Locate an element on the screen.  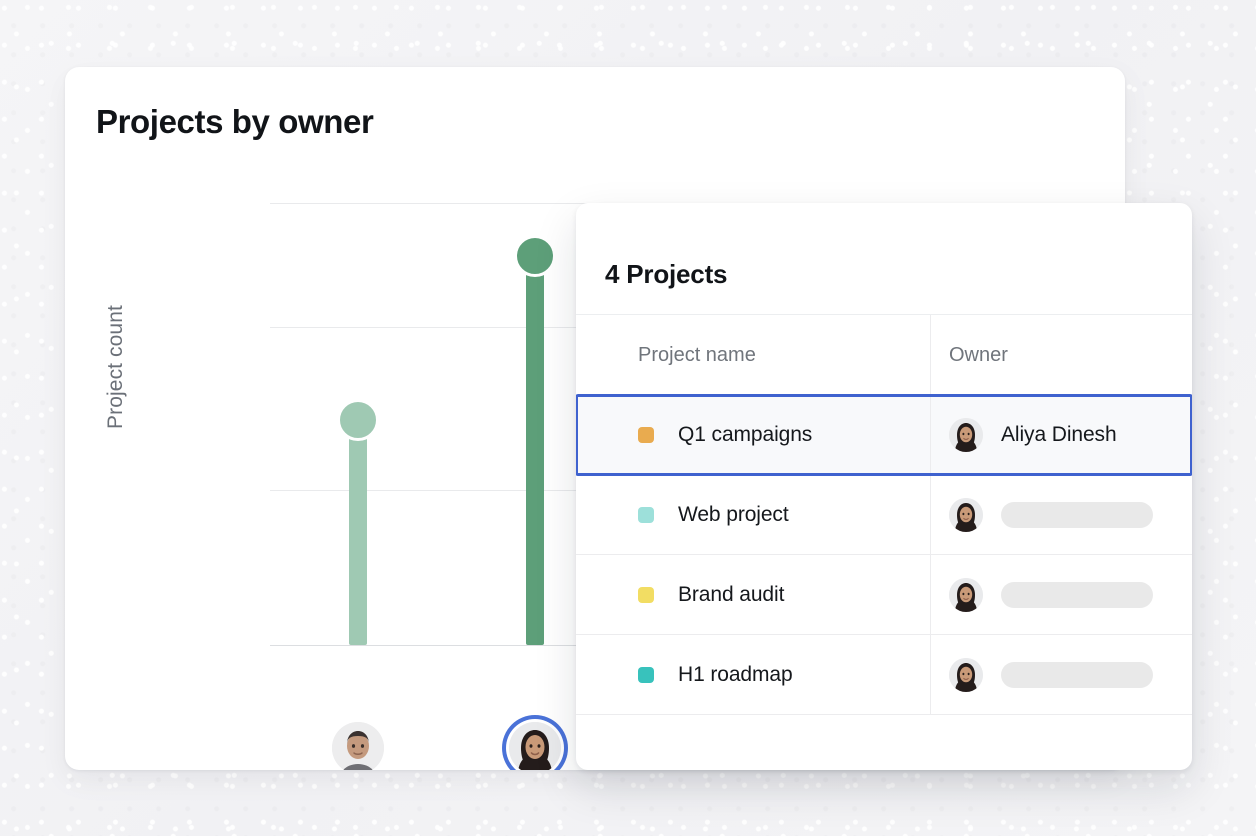
bar-cap-aliya-dinesh is located at coordinates (535, 256).